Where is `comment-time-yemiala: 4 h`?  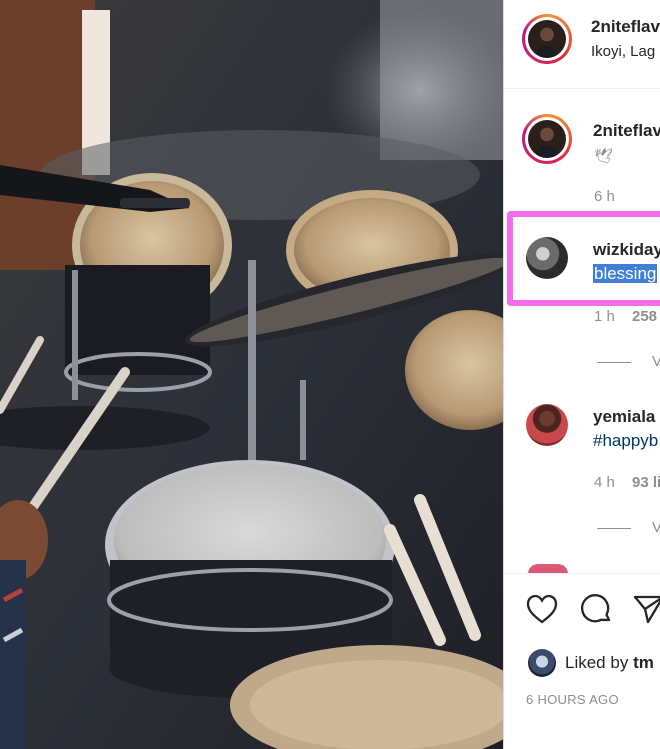
comment-time-yemiala: 4 h is located at coordinates (604, 482).